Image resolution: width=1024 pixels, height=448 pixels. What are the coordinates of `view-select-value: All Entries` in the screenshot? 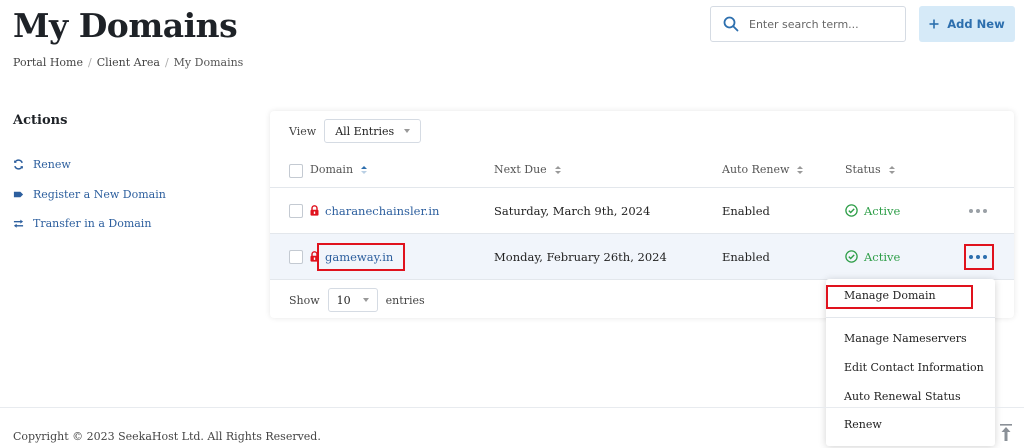 It's located at (365, 131).